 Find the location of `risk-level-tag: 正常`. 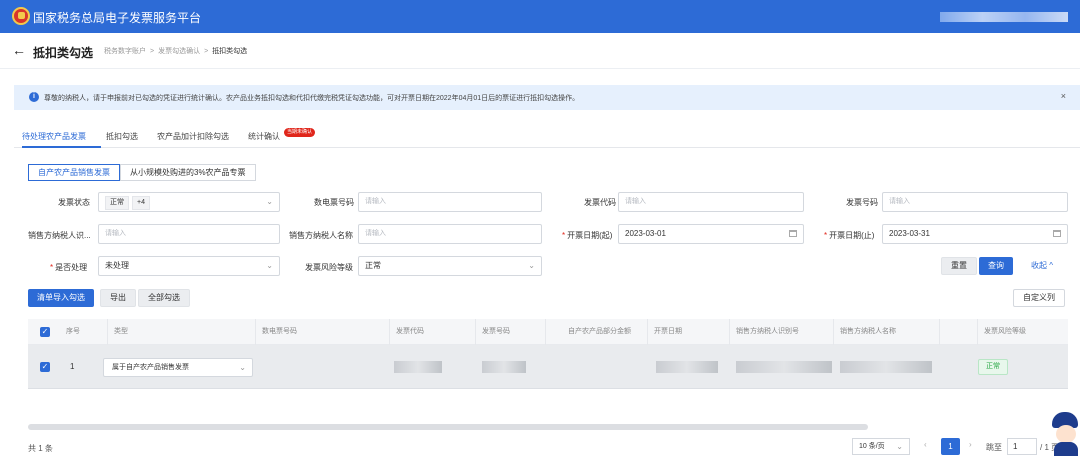

risk-level-tag: 正常 is located at coordinates (993, 367).